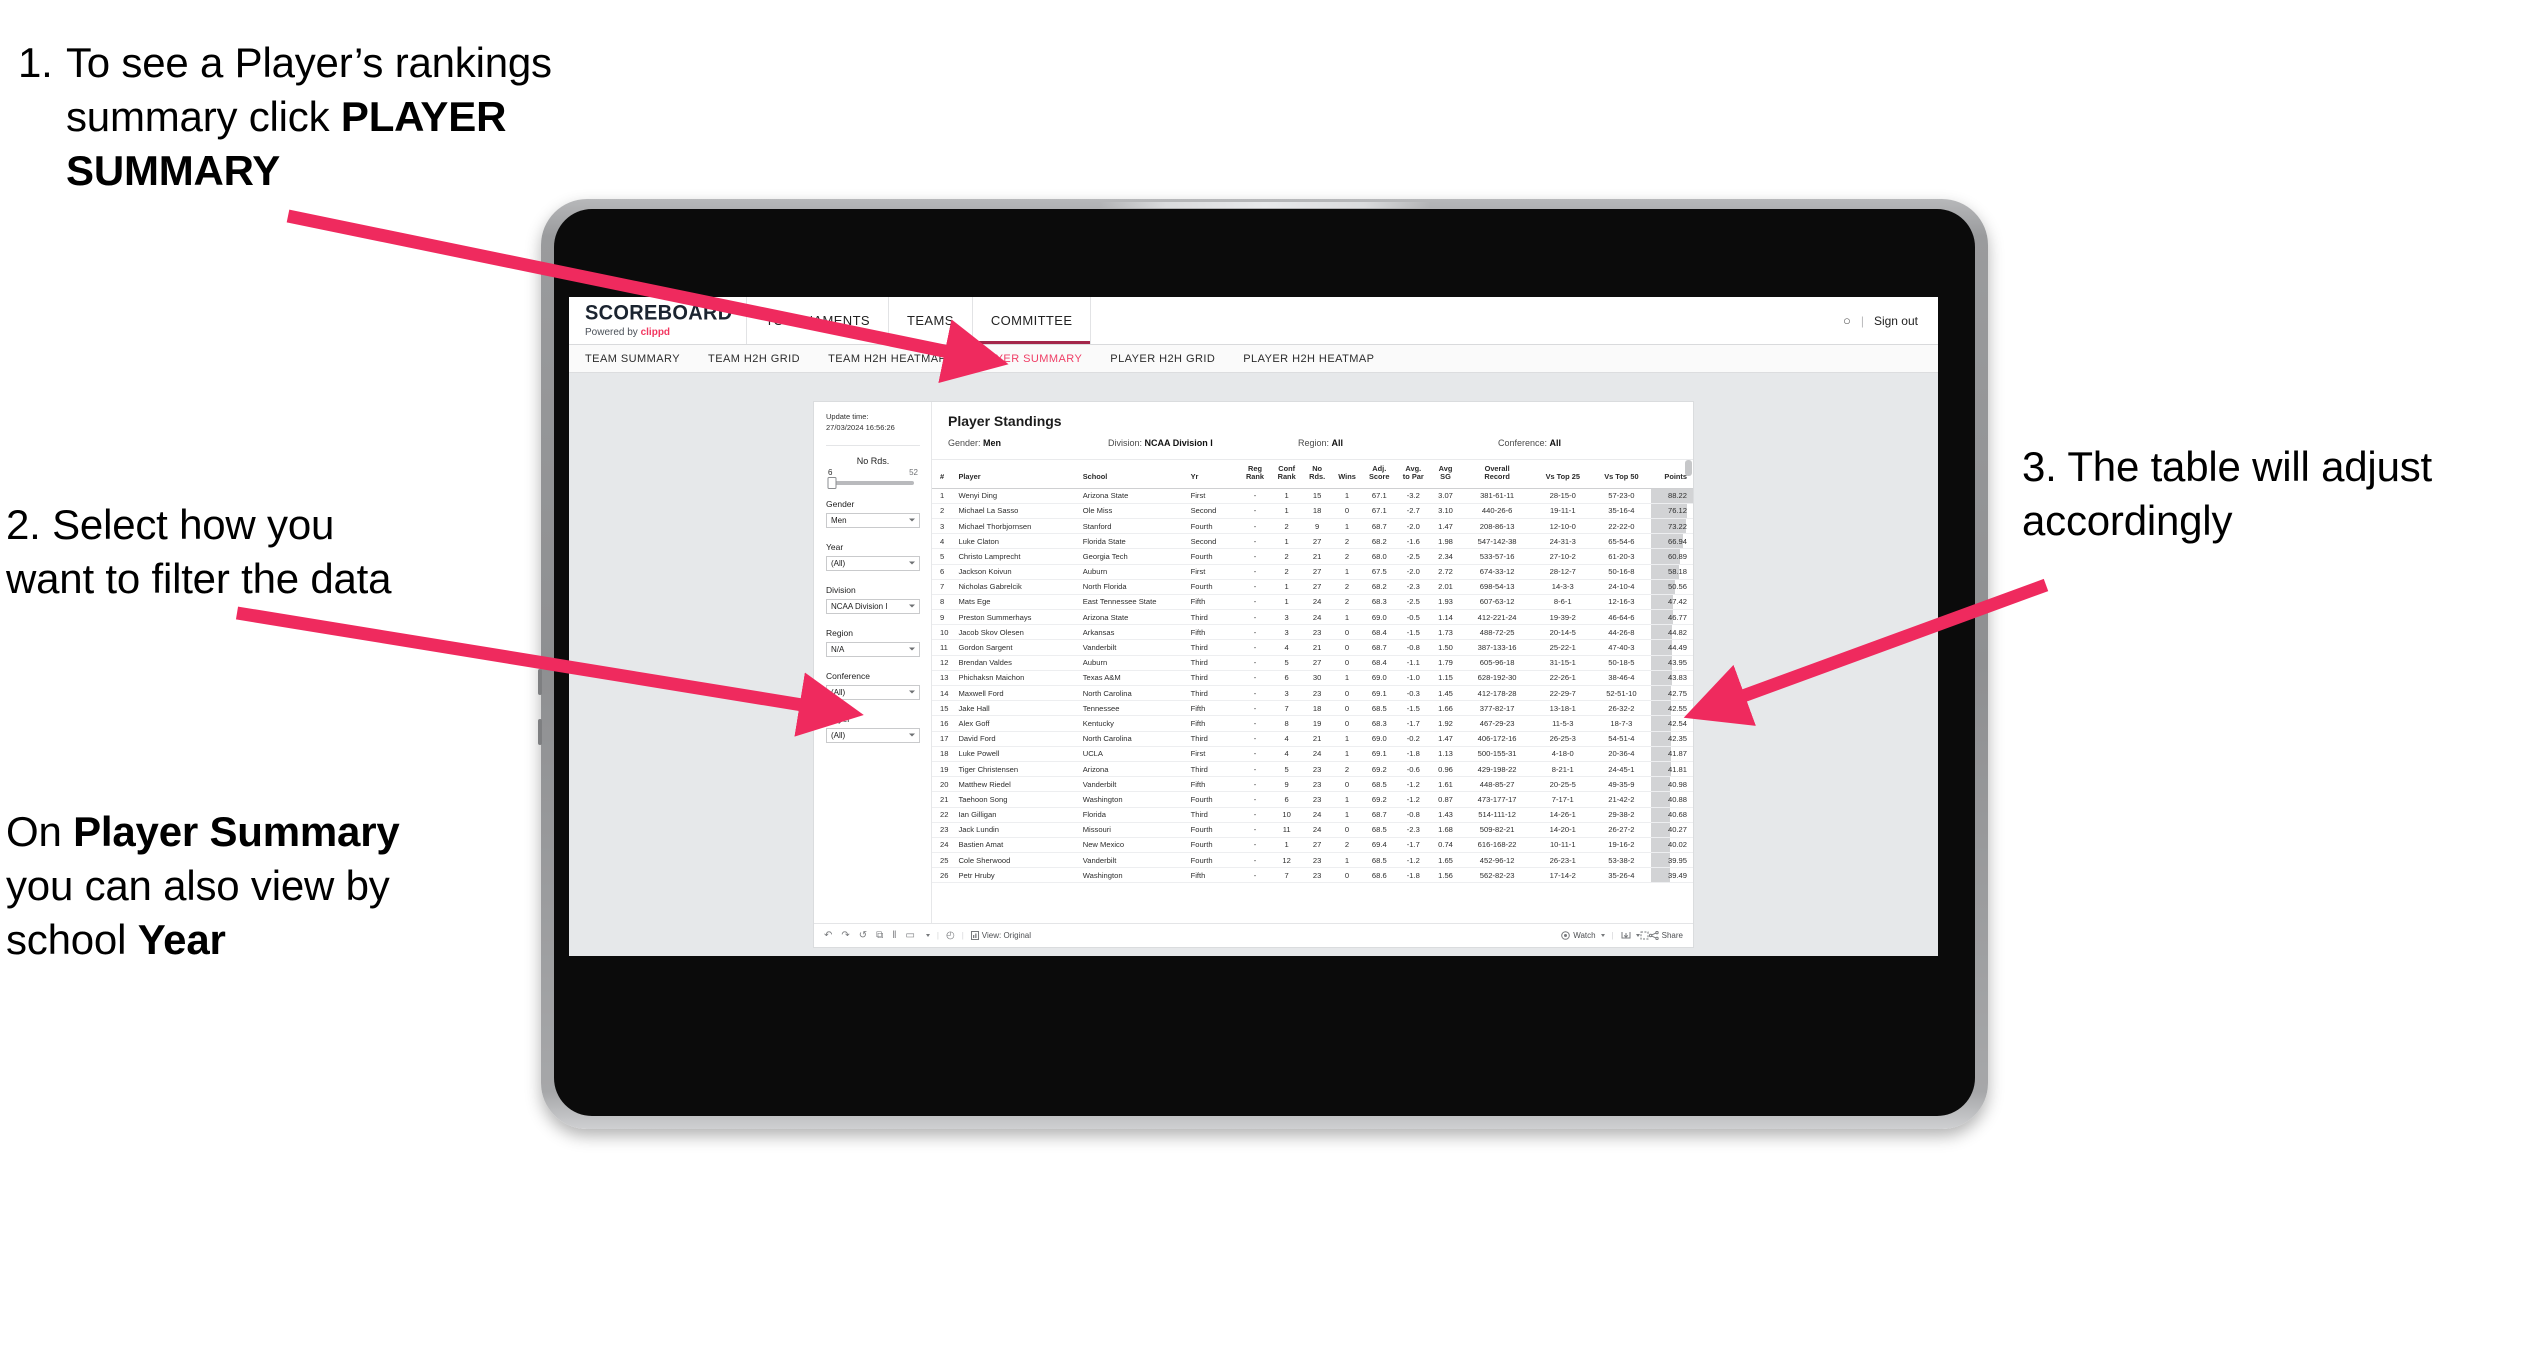  I want to click on revert-icon: ↺, so click(863, 935).